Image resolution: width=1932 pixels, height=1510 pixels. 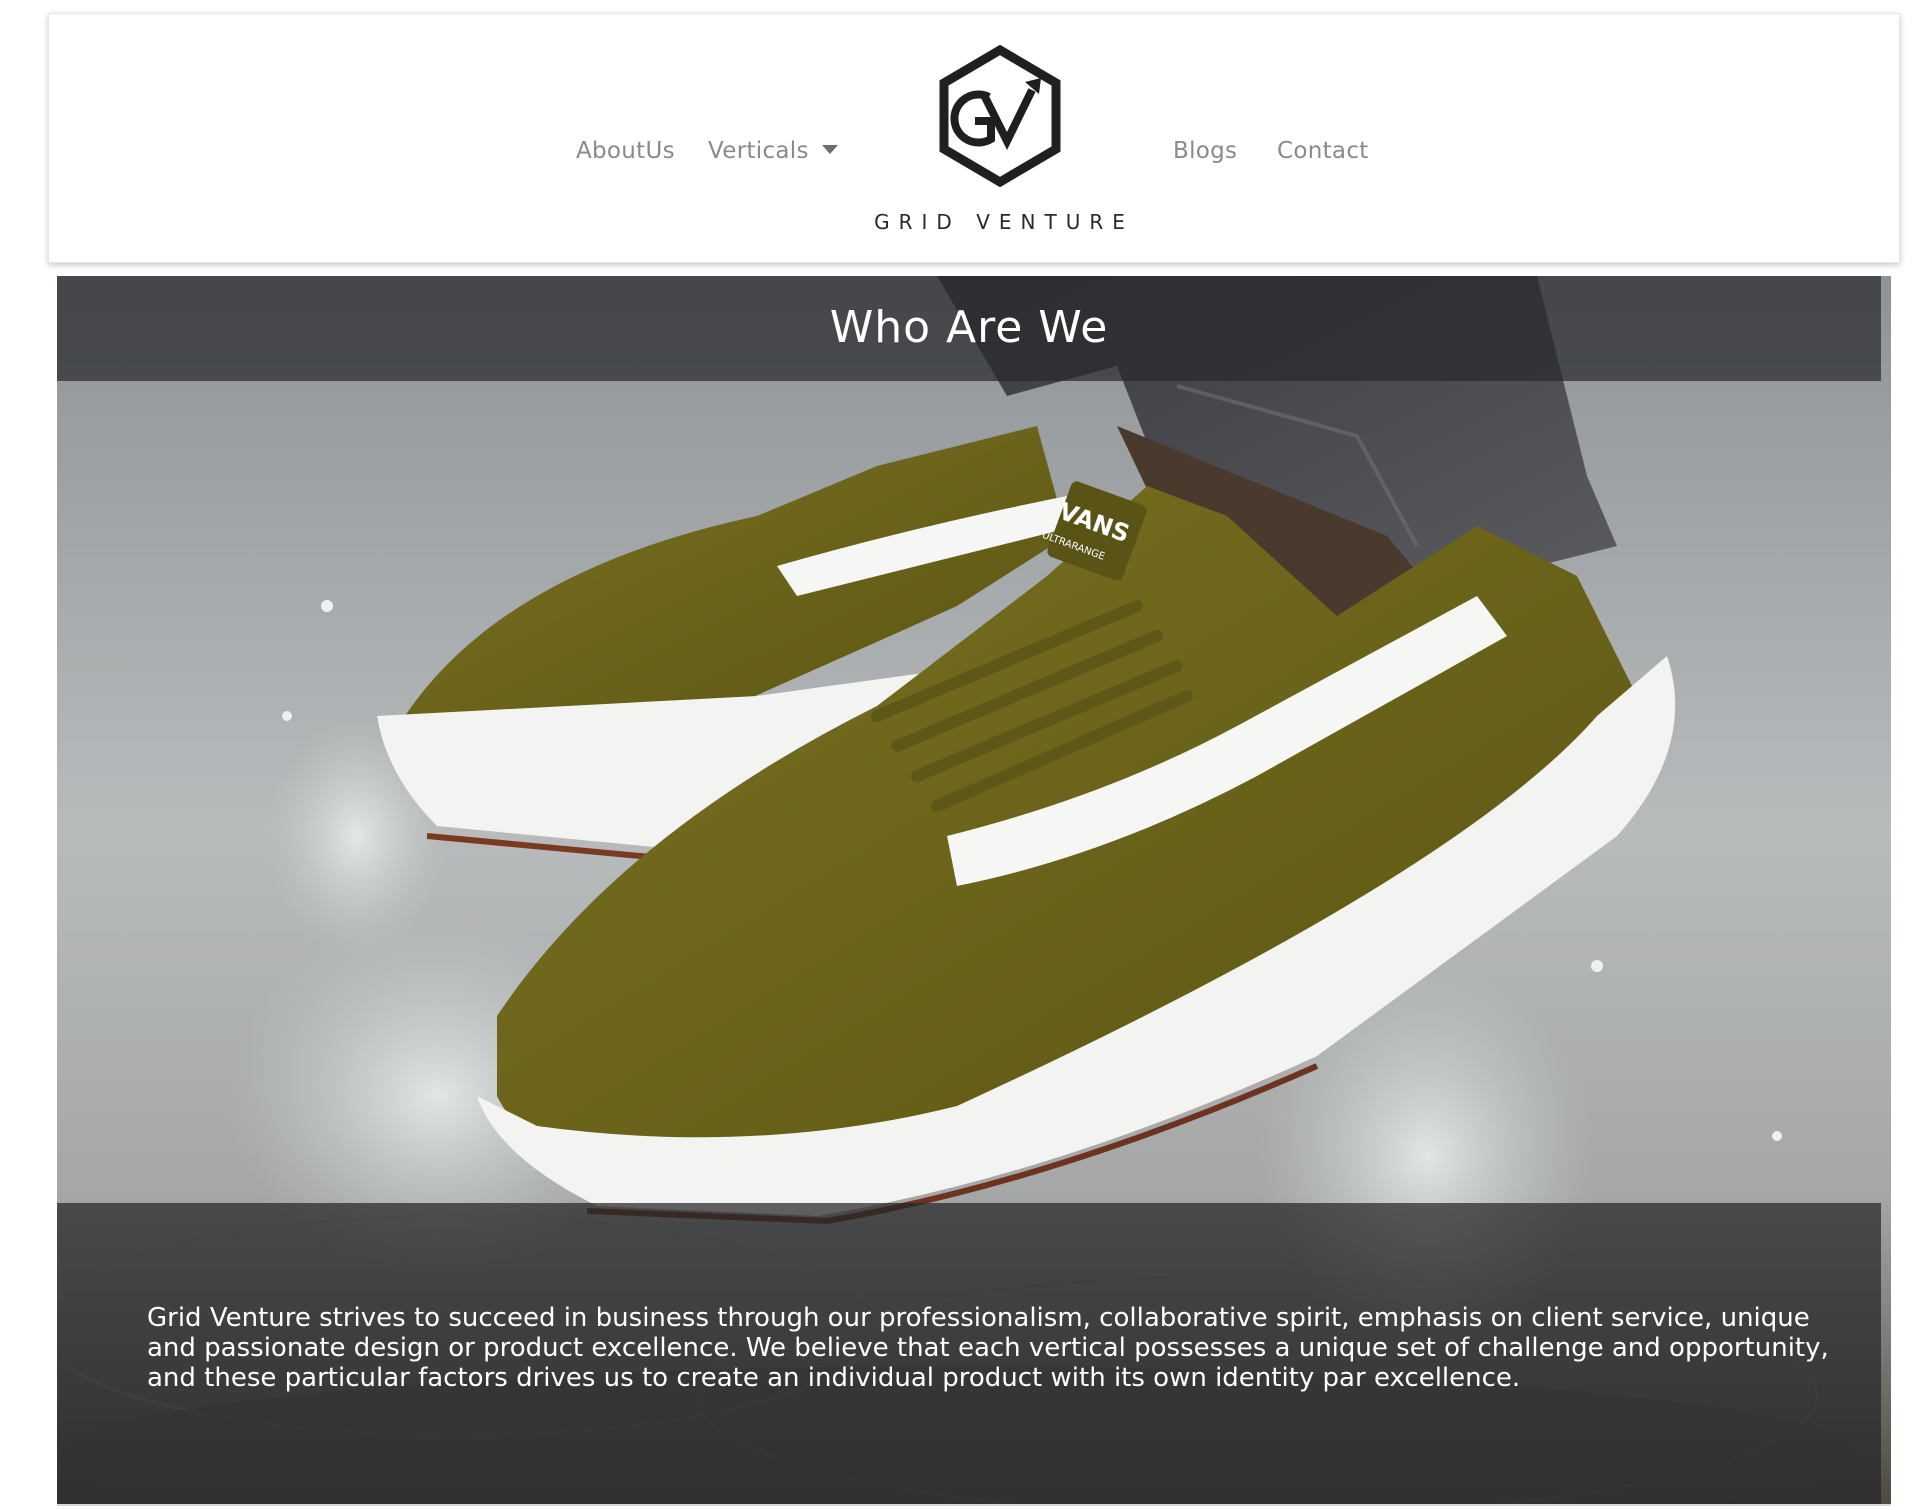 What do you see at coordinates (625, 151) in the screenshot?
I see `nav-link-about-us: AboutUs` at bounding box center [625, 151].